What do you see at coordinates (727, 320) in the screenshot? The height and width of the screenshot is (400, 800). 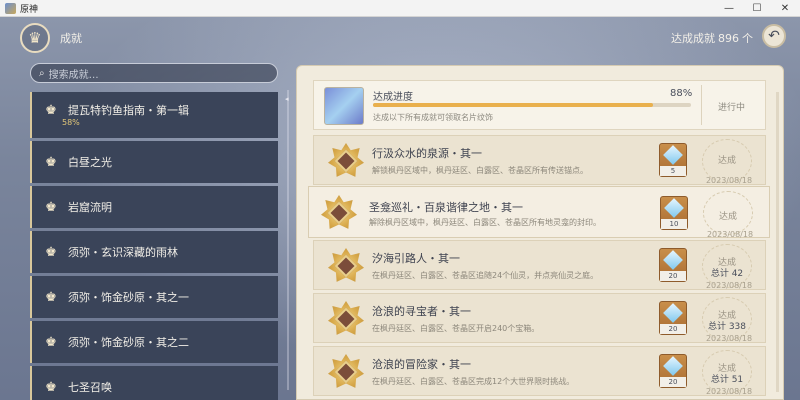 I see `completed-stamp: 达成 总计 338 2023/08/18` at bounding box center [727, 320].